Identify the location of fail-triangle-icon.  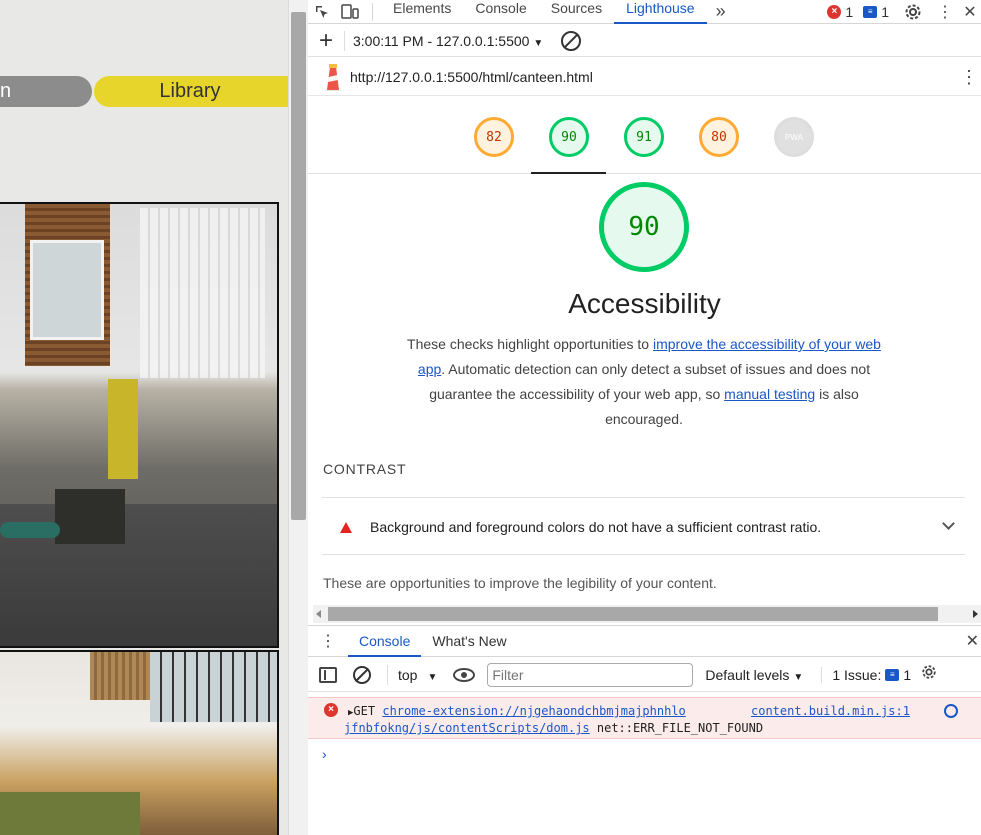
(346, 527).